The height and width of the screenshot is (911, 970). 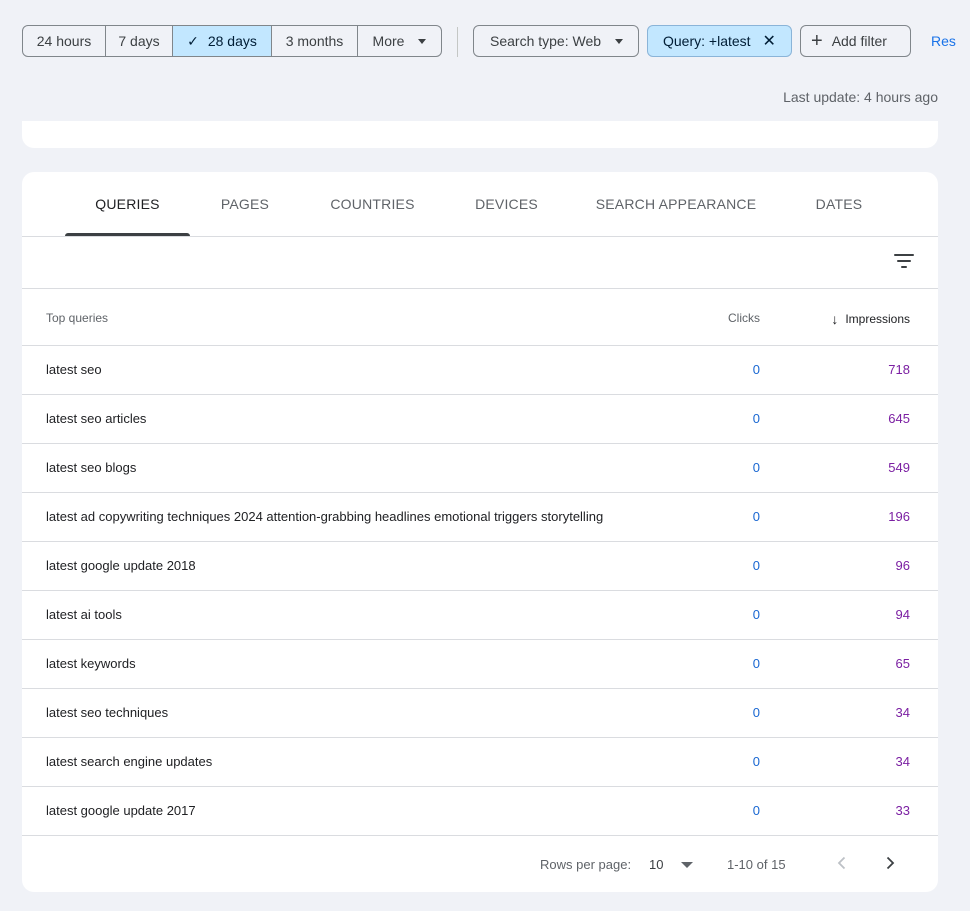 I want to click on last-update-text: Last update: 4 hours ago, so click(x=860, y=97).